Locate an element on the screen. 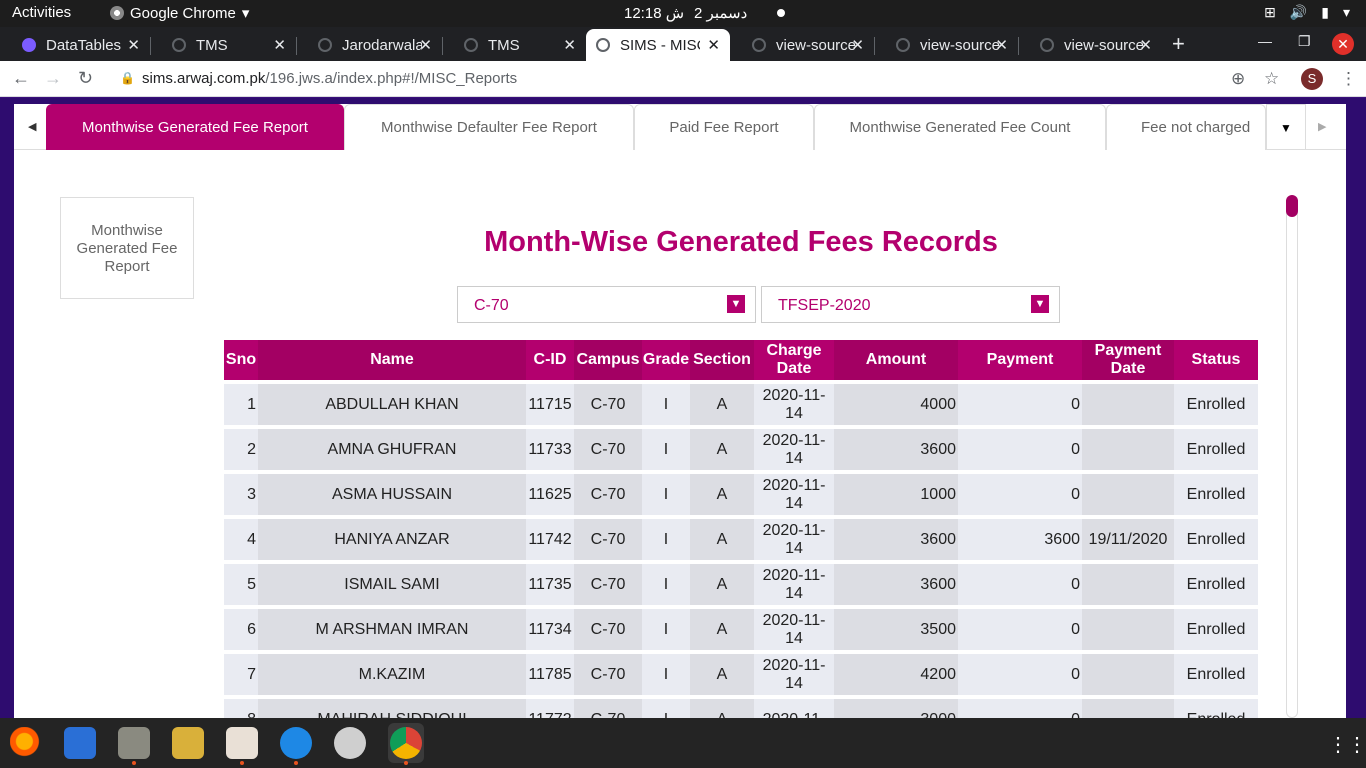  forward-arrow-icon: → is located at coordinates (53, 78).